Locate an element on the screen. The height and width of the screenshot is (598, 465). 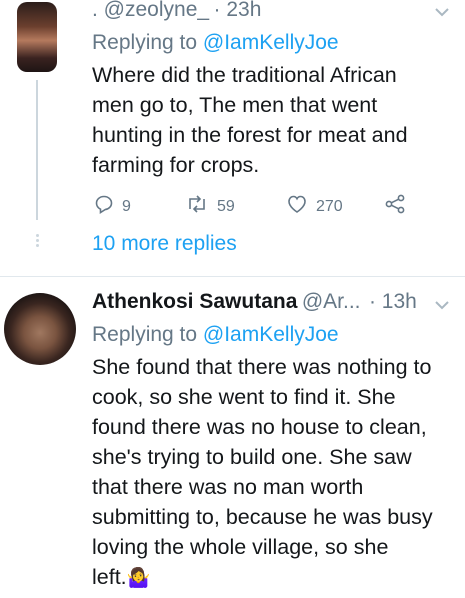
thread-dots is located at coordinates (37, 243).